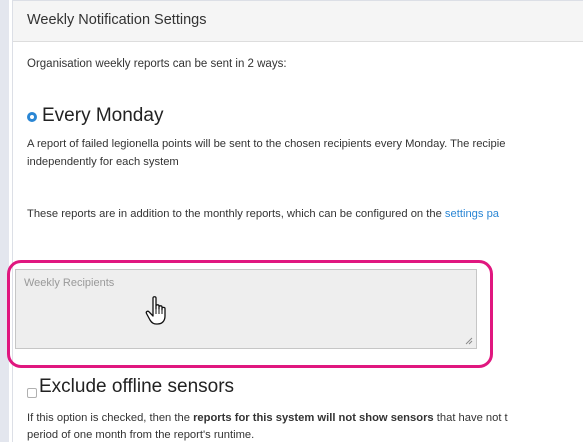 This screenshot has width=583, height=442. What do you see at coordinates (117, 20) in the screenshot?
I see `panel-title: Weekly Notification Settings` at bounding box center [117, 20].